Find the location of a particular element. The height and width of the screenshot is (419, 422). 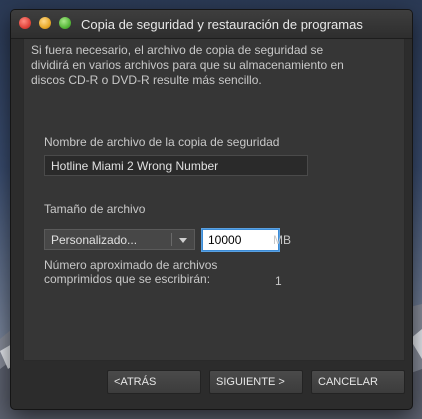

cancel-button: CANCELAR is located at coordinates (358, 382).